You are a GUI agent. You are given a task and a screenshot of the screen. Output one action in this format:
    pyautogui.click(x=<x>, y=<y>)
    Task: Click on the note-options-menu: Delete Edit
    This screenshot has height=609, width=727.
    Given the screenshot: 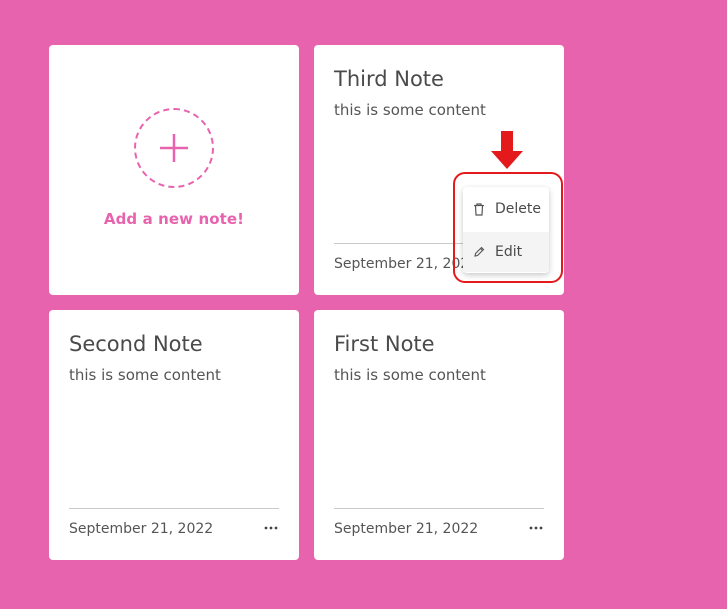 What is the action you would take?
    pyautogui.click(x=506, y=230)
    